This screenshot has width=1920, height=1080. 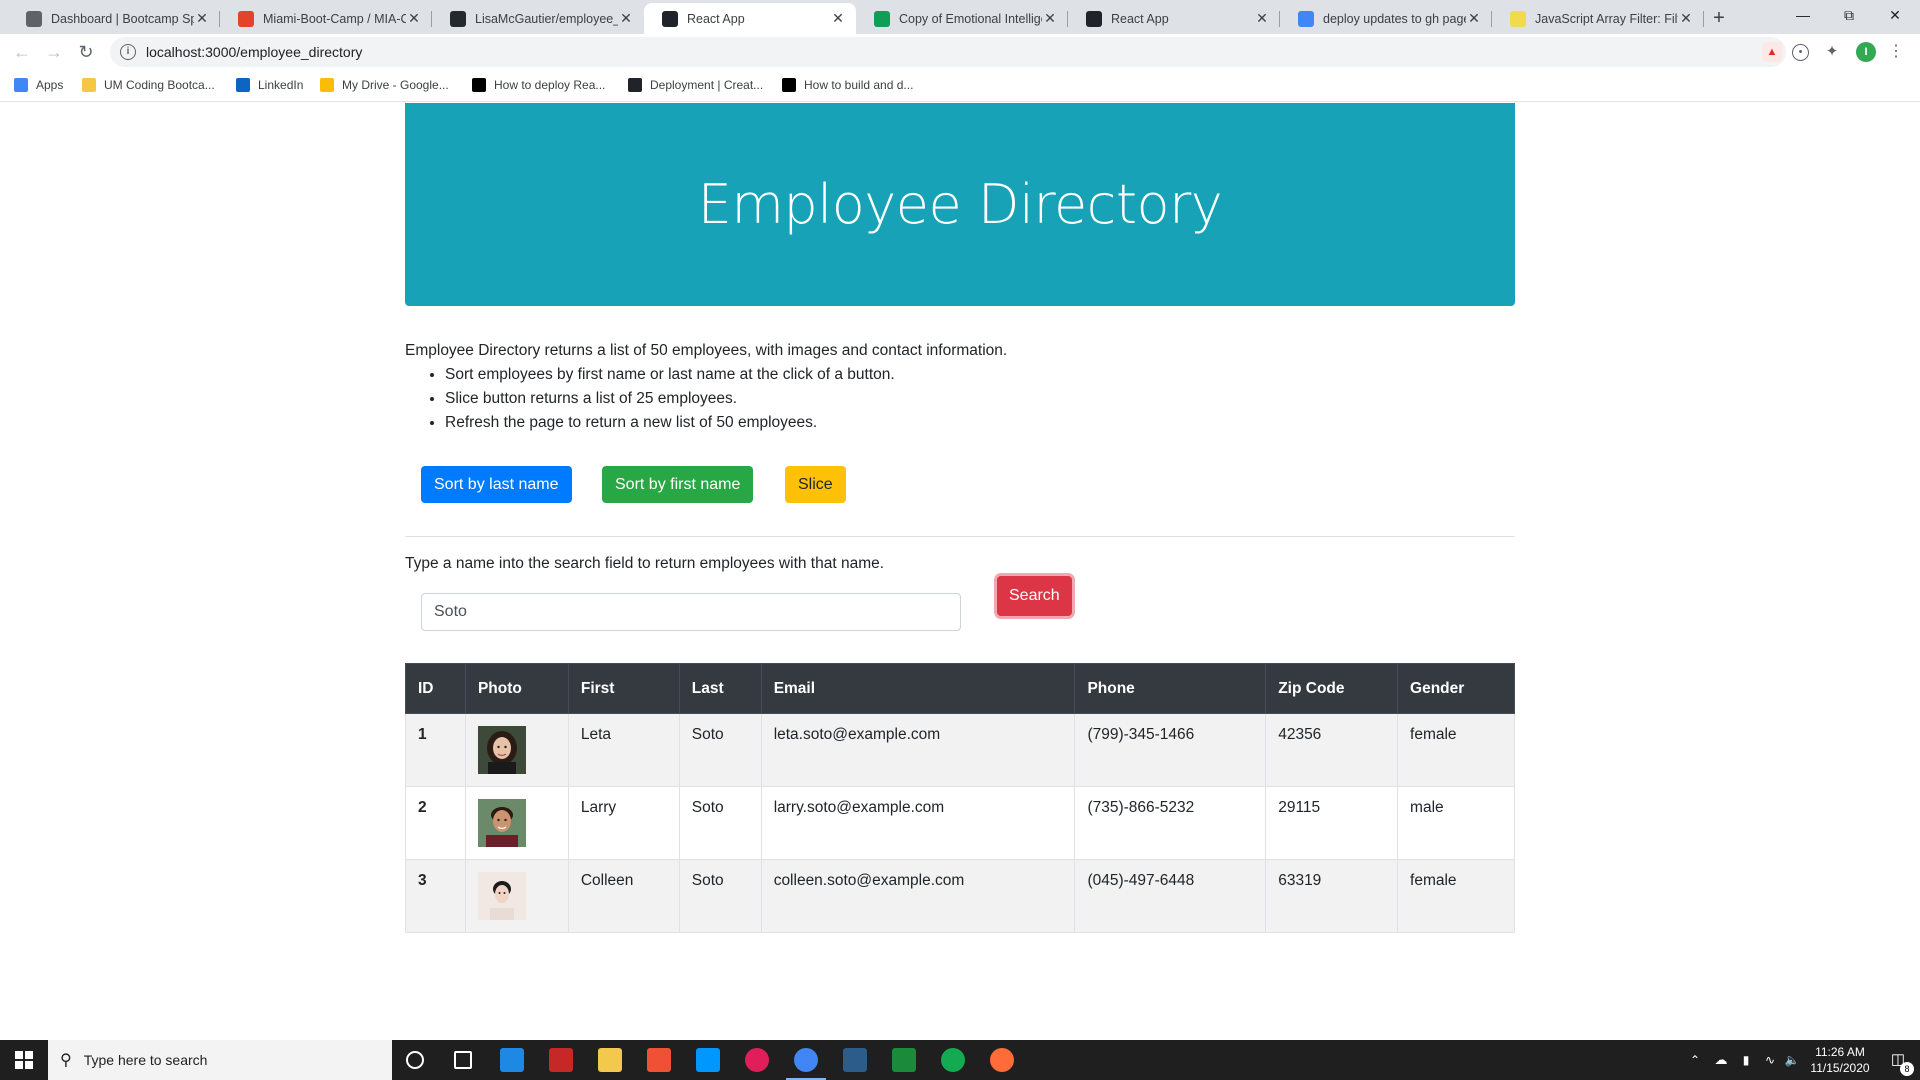 I want to click on column-header-email: Email, so click(x=918, y=688).